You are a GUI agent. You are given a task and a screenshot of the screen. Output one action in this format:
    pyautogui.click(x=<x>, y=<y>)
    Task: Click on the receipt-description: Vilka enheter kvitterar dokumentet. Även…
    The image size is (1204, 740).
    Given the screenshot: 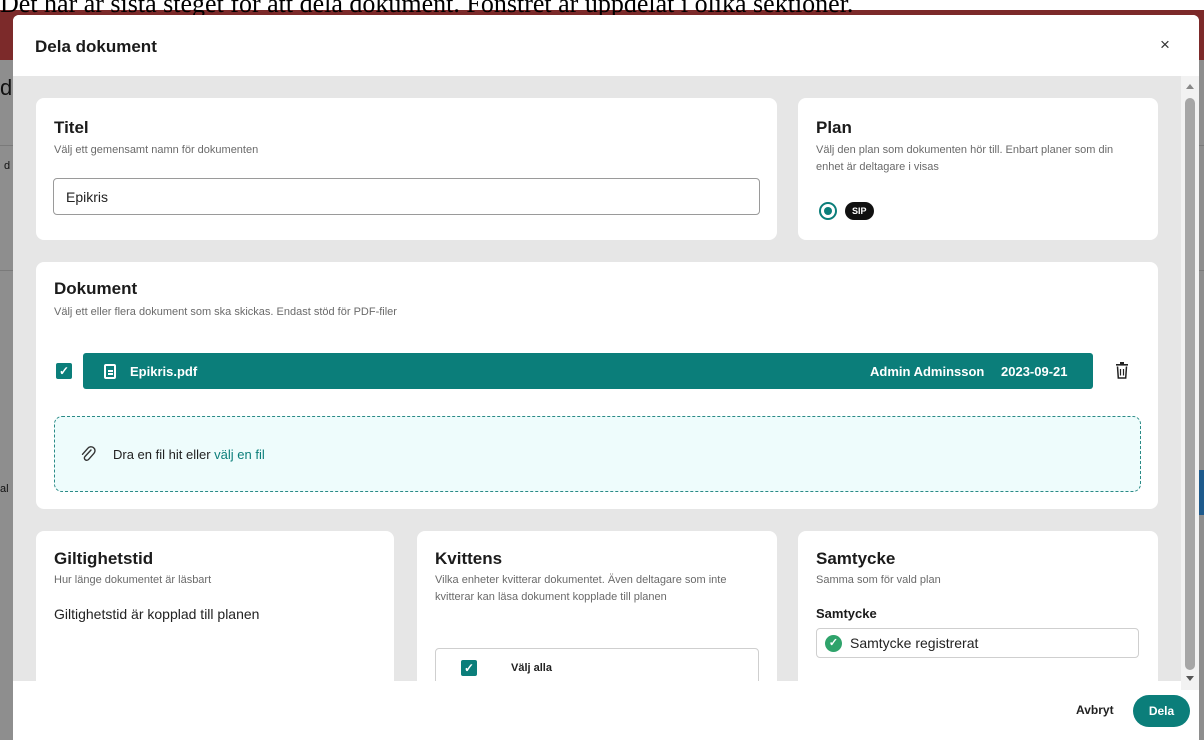 What is the action you would take?
    pyautogui.click(x=581, y=588)
    